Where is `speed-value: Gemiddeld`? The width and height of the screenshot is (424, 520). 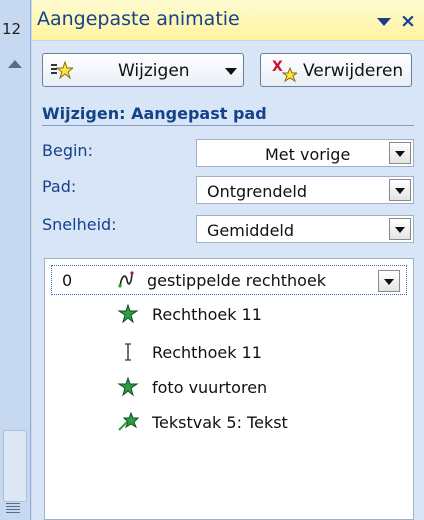
speed-value: Gemiddeld is located at coordinates (251, 230).